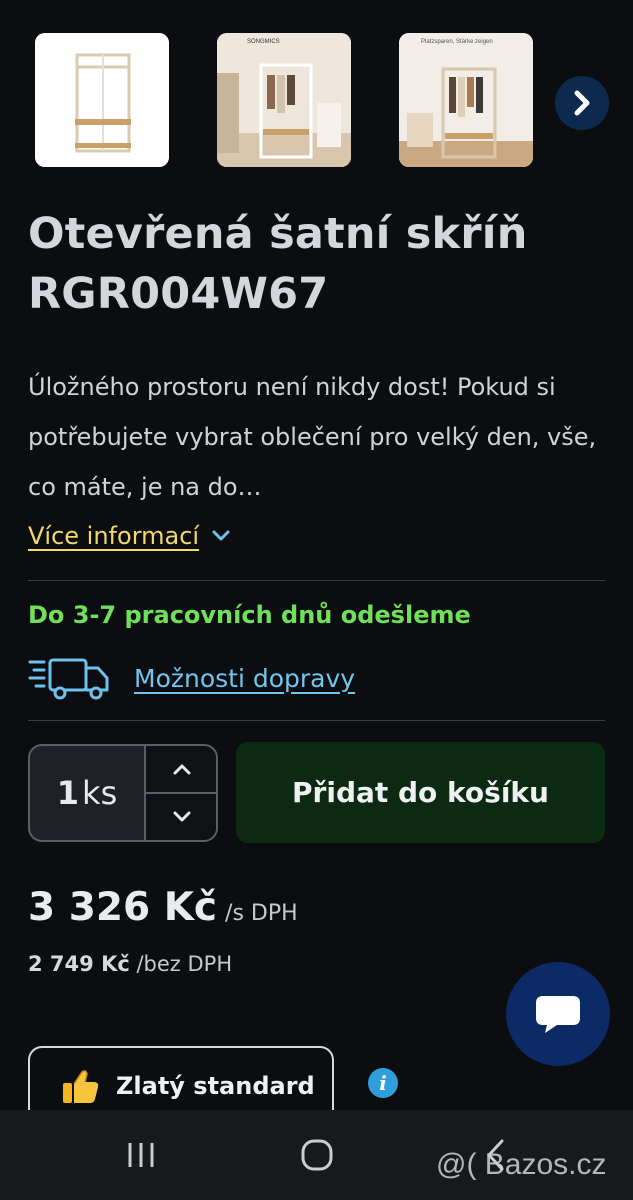  Describe the element at coordinates (81, 1086) in the screenshot. I see `thumbs-up-icon` at that location.